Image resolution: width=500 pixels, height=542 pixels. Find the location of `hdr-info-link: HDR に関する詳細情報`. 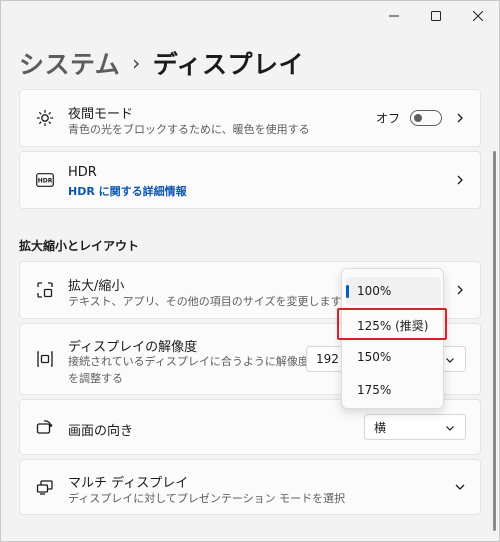

hdr-info-link: HDR に関する詳細情報 is located at coordinates (127, 191).